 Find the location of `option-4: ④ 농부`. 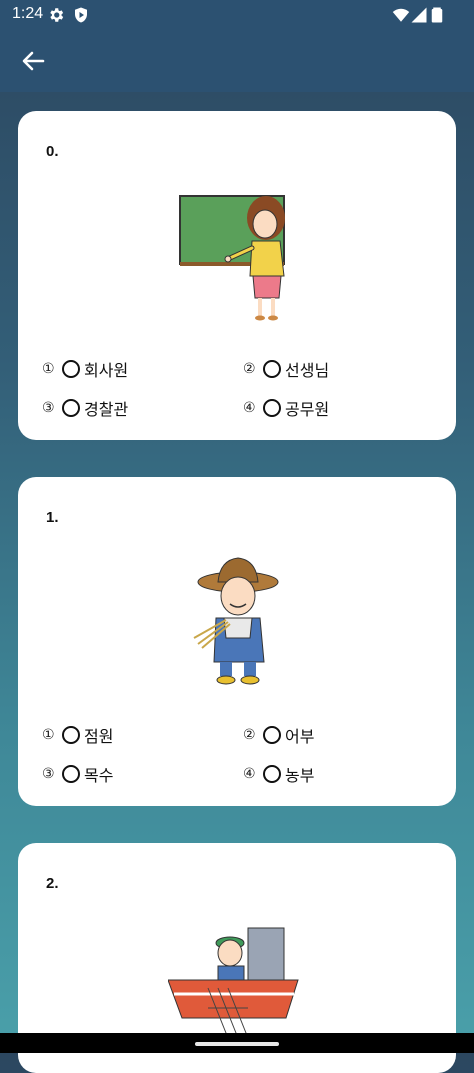

option-4: ④ 농부 is located at coordinates (278, 774).